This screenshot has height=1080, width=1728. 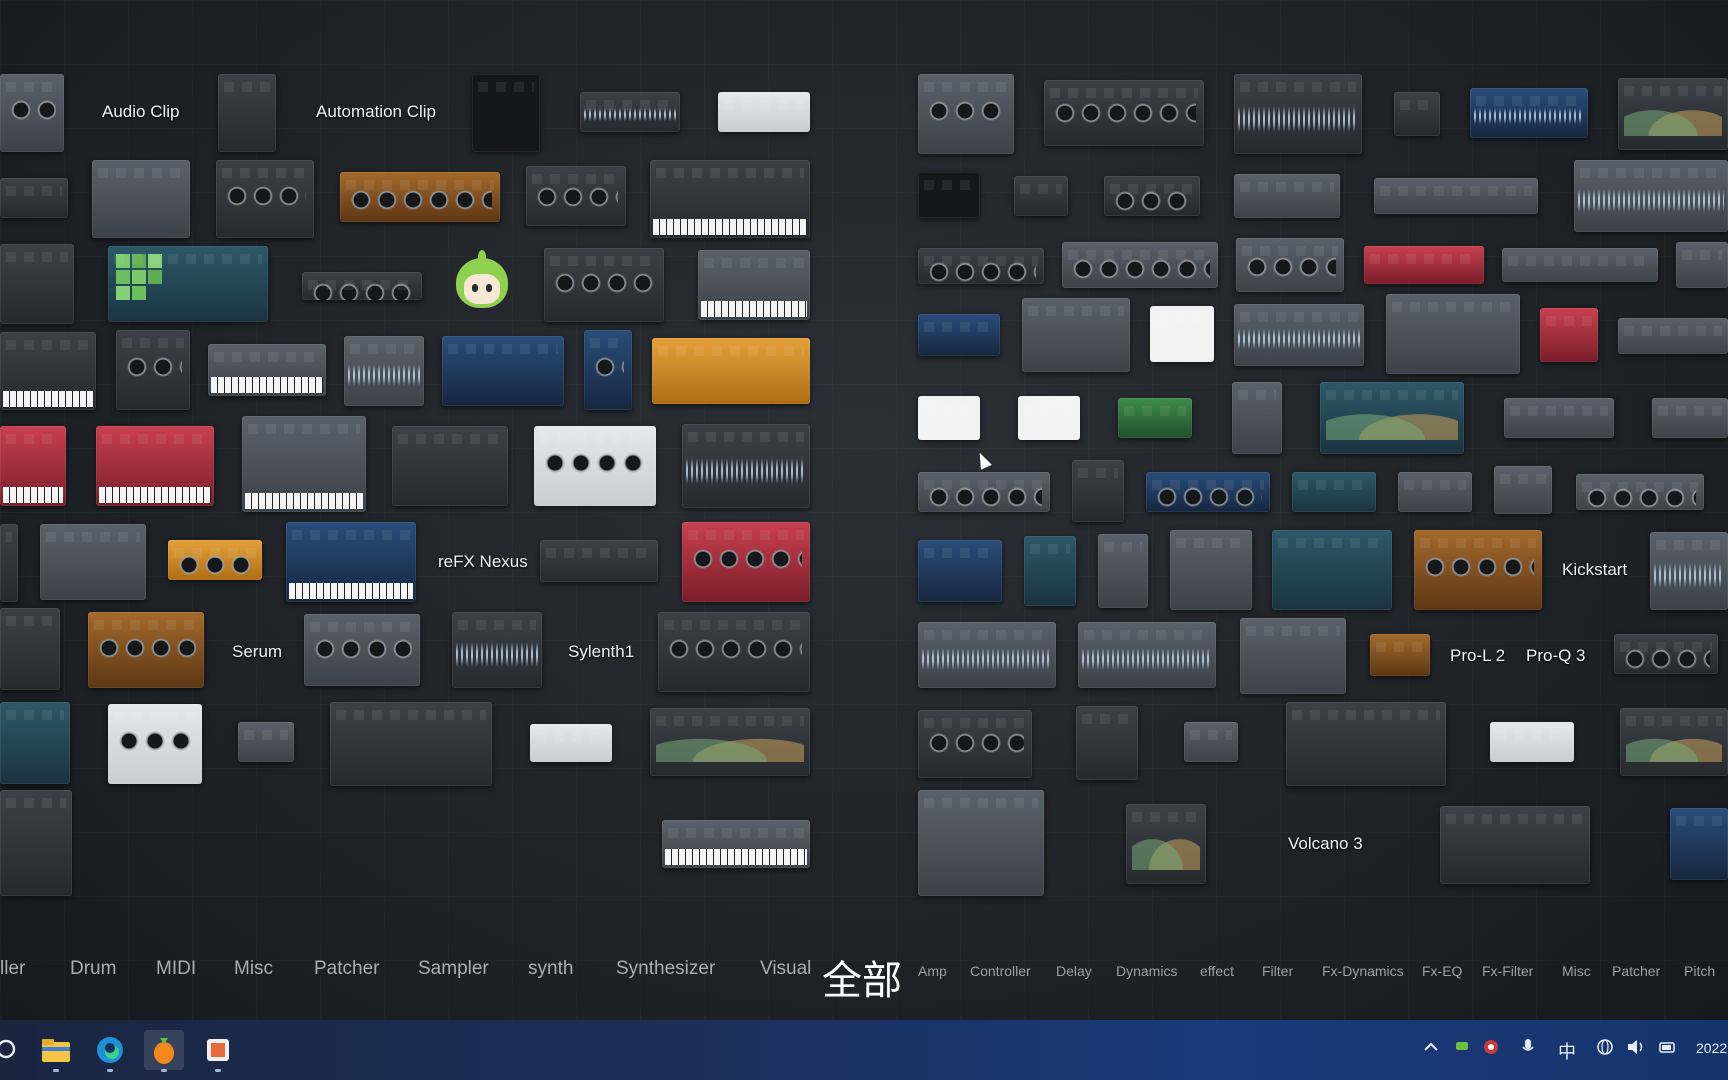 I want to click on plugin-tile-fx-h, so click(x=1041, y=196).